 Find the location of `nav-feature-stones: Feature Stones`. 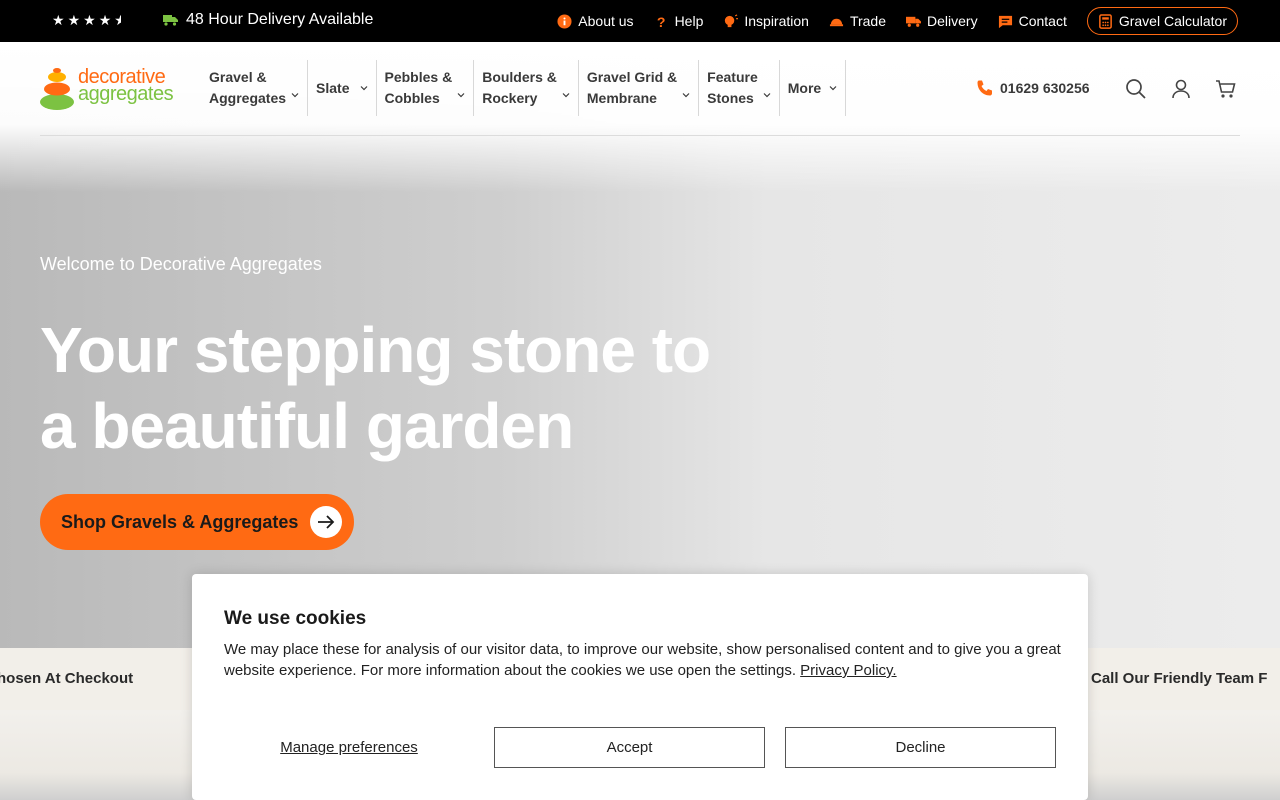

nav-feature-stones: Feature Stones is located at coordinates (739, 88).